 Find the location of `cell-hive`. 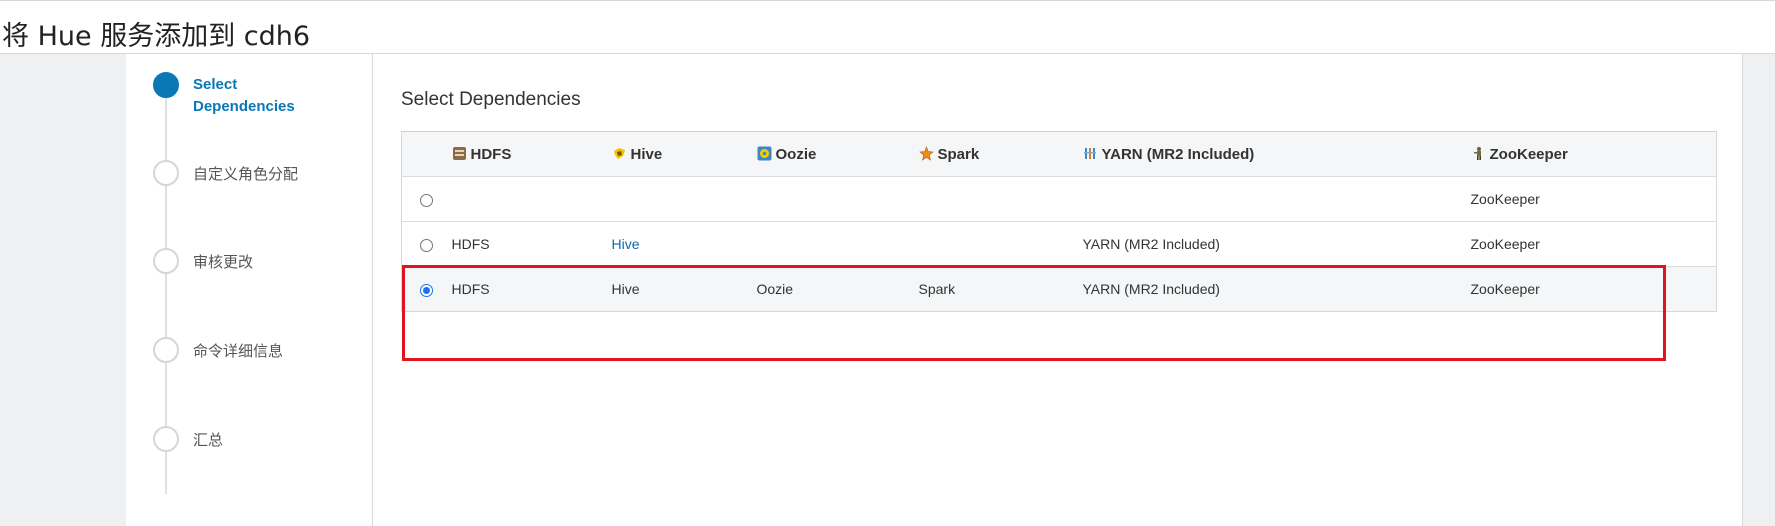

cell-hive is located at coordinates (684, 199).